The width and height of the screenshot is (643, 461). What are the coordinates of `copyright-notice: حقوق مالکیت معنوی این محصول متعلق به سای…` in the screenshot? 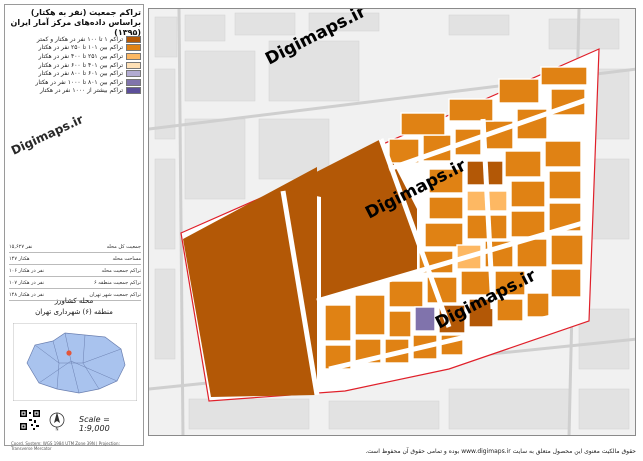 It's located at (500, 451).